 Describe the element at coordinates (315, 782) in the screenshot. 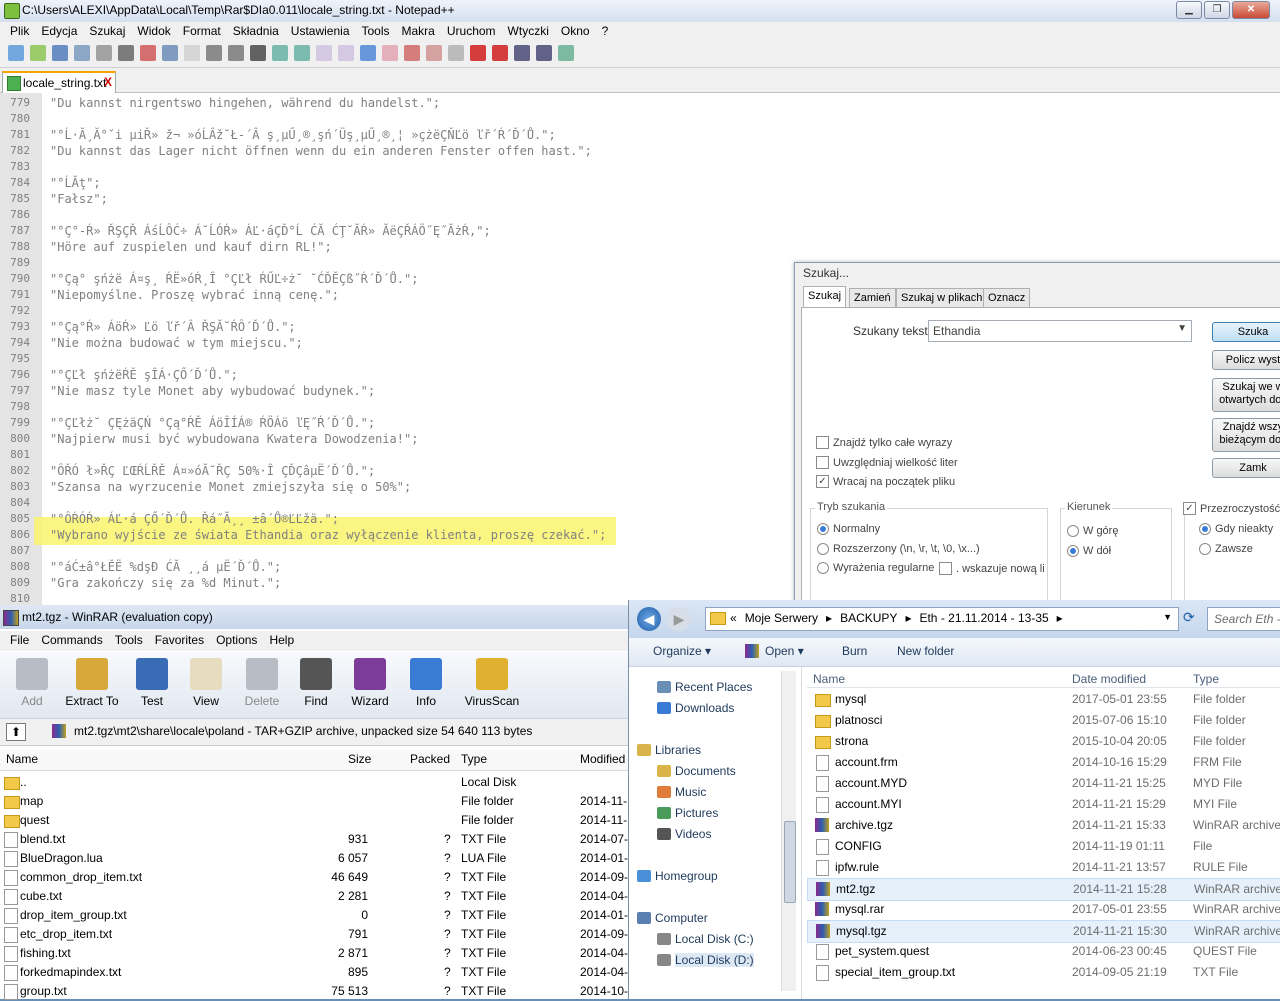

I see `table-row: .. Local Disk` at that location.